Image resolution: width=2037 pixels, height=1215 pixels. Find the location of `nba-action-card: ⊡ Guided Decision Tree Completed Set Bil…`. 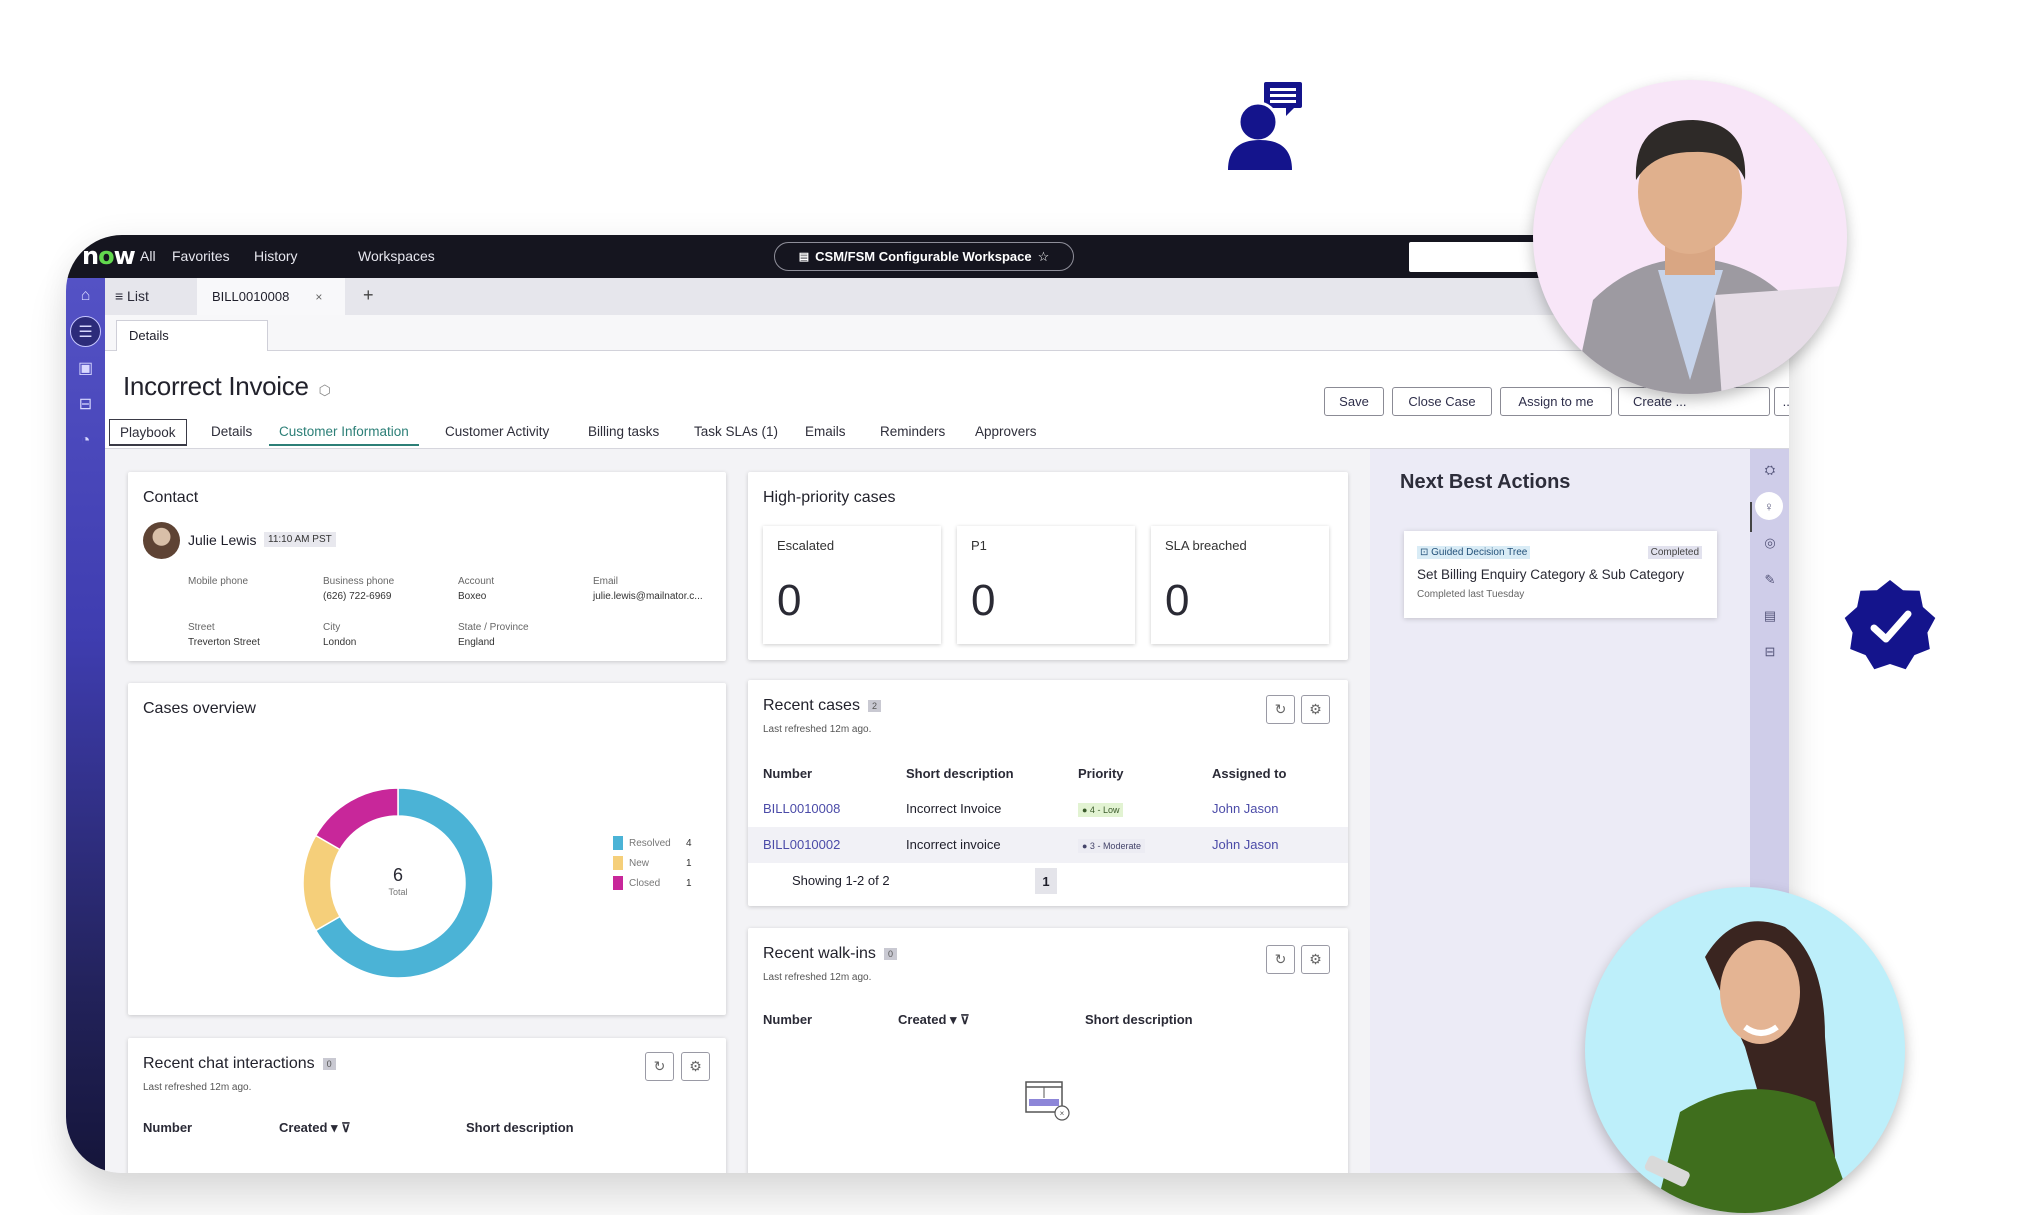

nba-action-card: ⊡ Guided Decision Tree Completed Set Bil… is located at coordinates (1560, 574).